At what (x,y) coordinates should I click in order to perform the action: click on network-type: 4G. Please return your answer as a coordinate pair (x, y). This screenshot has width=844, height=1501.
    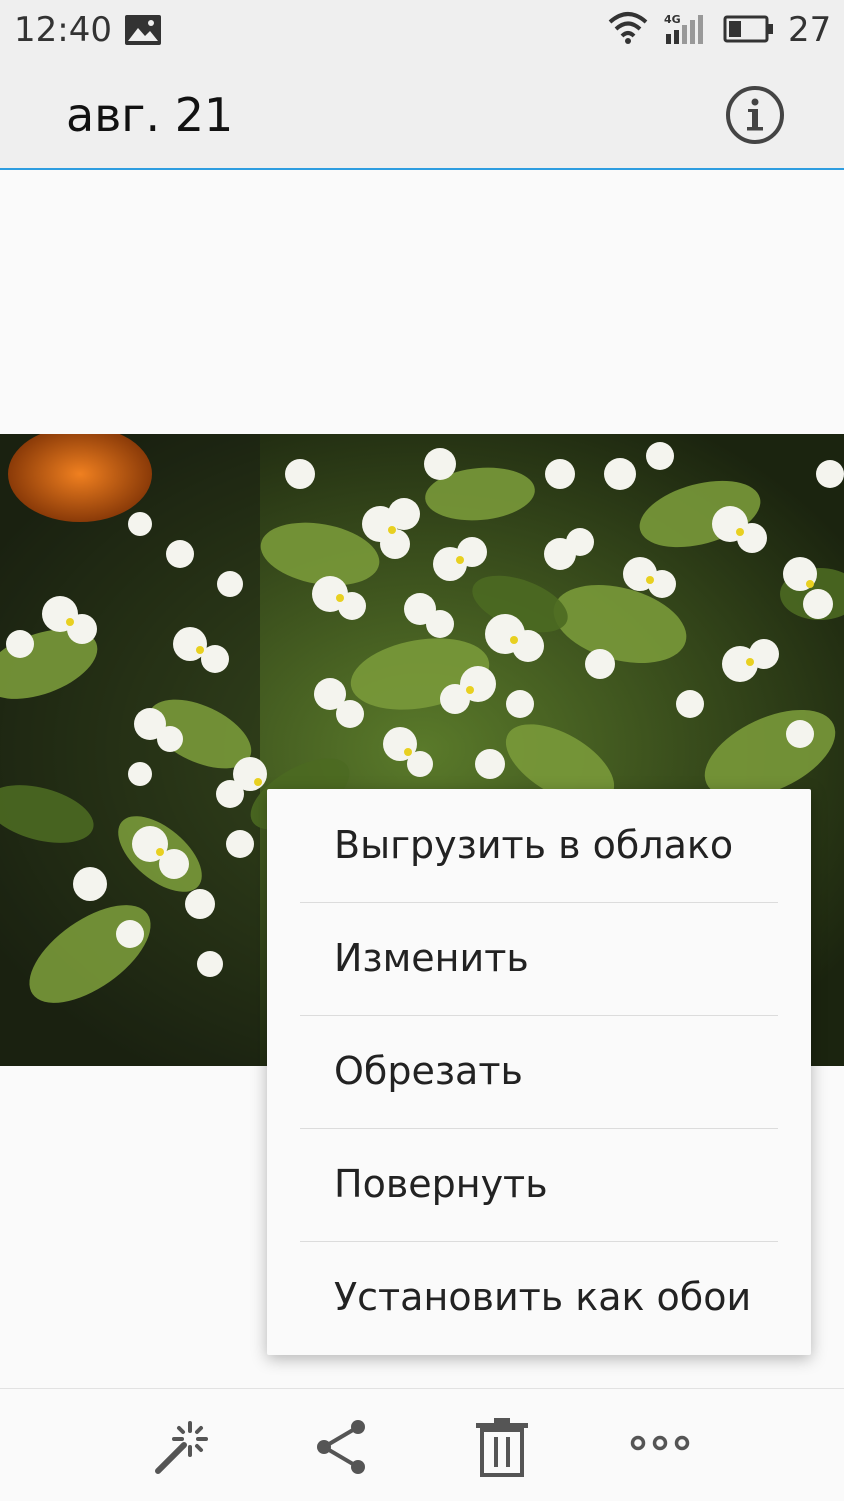
    Looking at the image, I should click on (672, 19).